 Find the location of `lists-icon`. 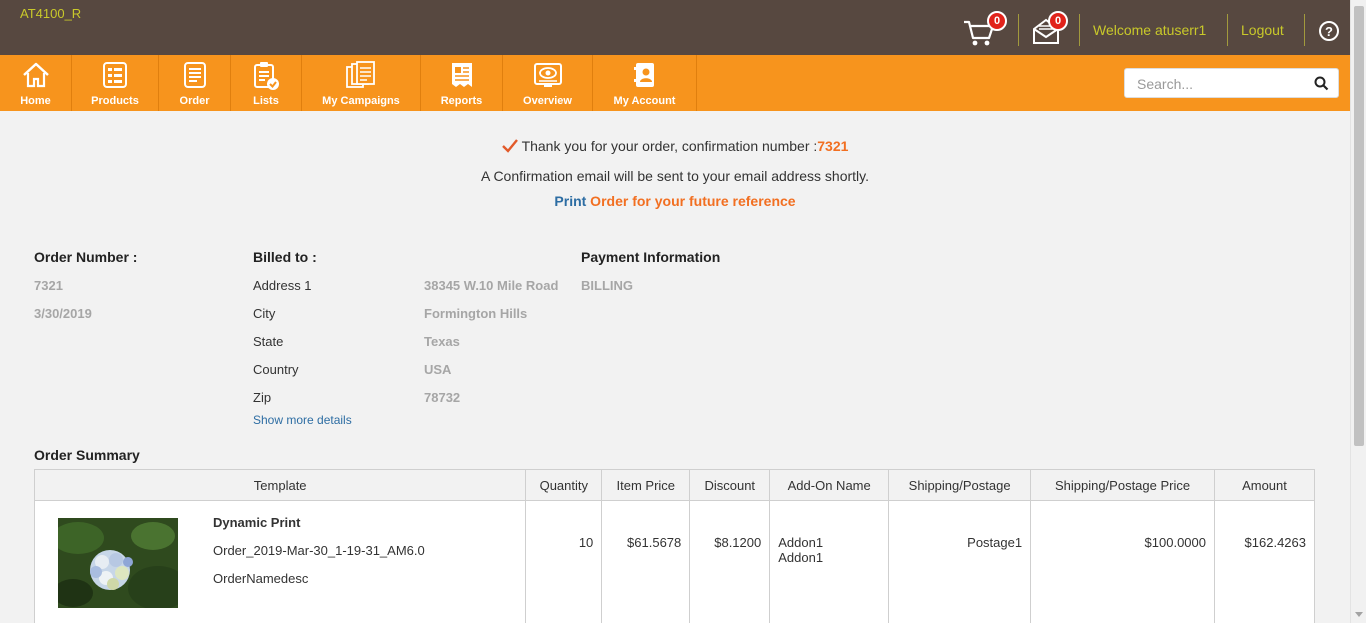

lists-icon is located at coordinates (266, 76).